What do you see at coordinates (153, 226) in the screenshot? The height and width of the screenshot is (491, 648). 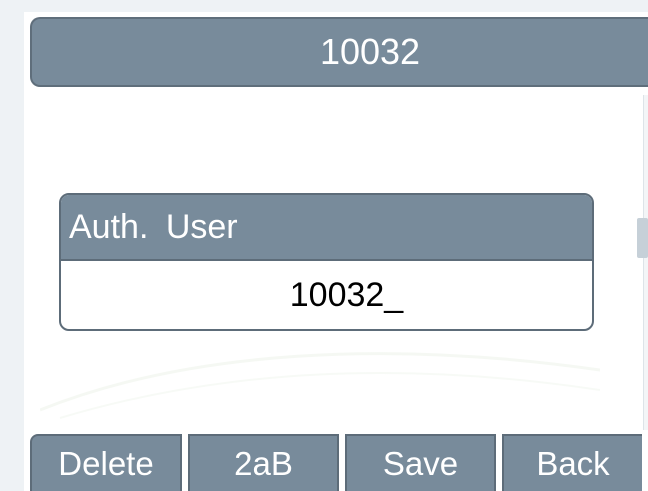 I see `field-label: Auth. User` at bounding box center [153, 226].